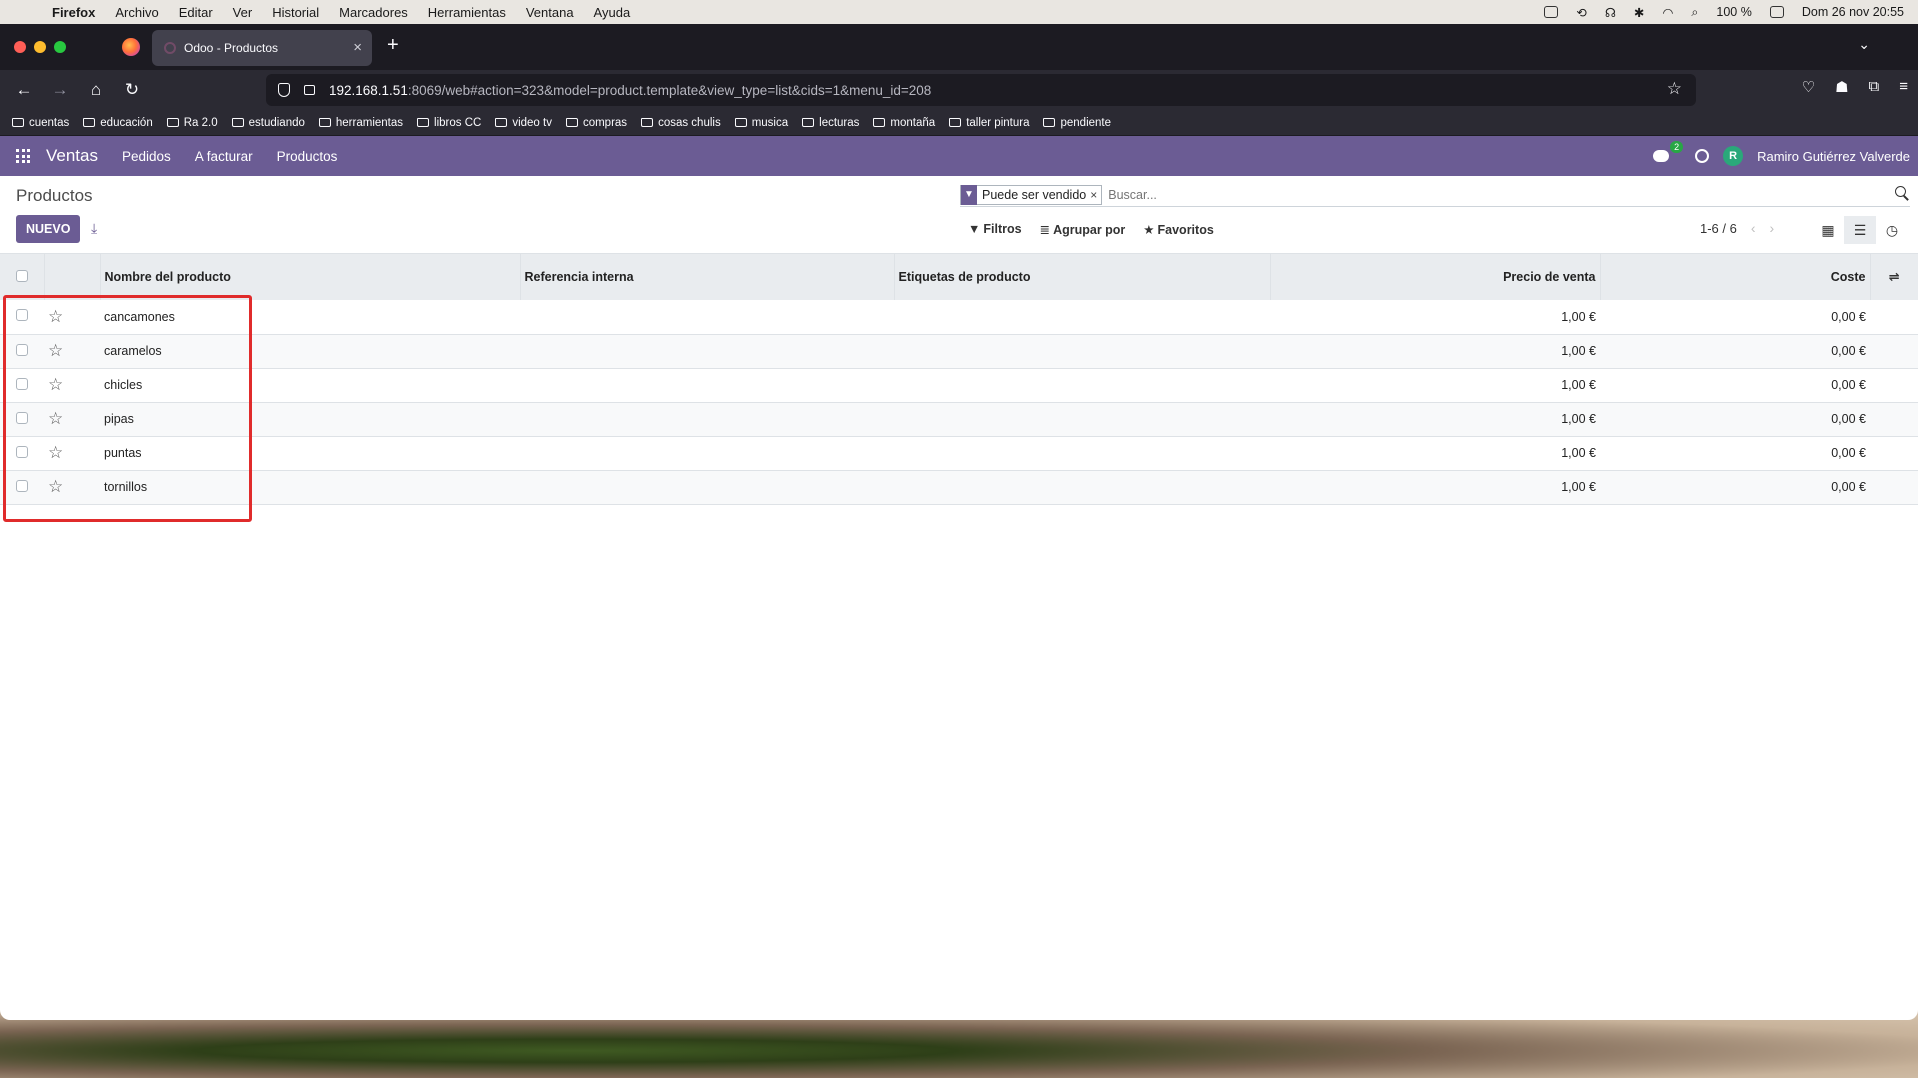 Image resolution: width=1918 pixels, height=1078 pixels. What do you see at coordinates (136, 12) in the screenshot?
I see `menubar-archivo: Archivo` at bounding box center [136, 12].